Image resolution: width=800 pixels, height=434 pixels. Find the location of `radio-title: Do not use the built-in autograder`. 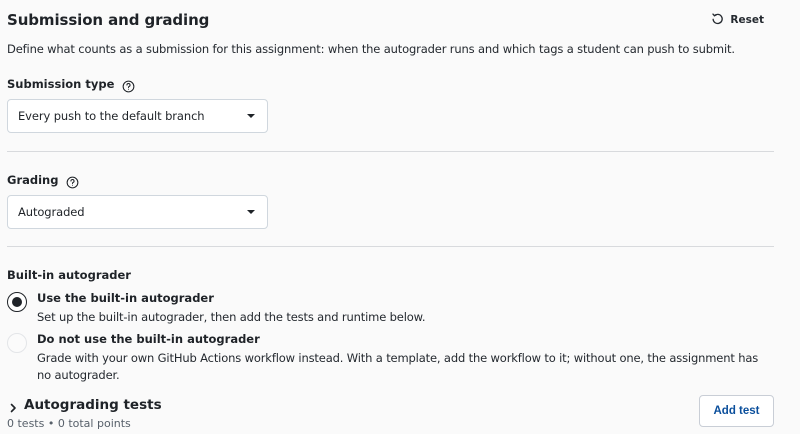

radio-title: Do not use the built-in autograder is located at coordinates (148, 339).